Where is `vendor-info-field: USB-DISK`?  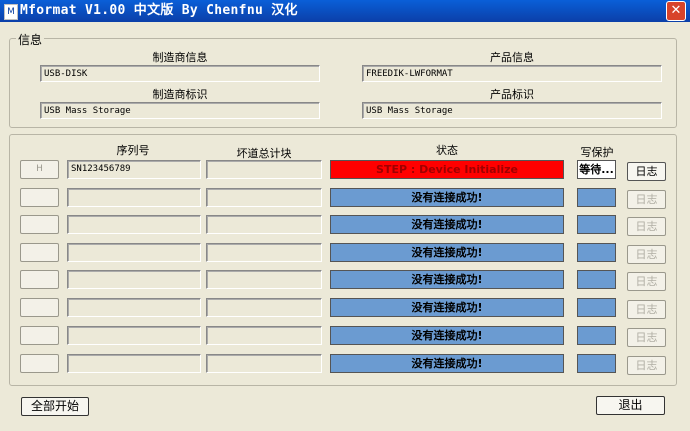
vendor-info-field: USB-DISK is located at coordinates (180, 73).